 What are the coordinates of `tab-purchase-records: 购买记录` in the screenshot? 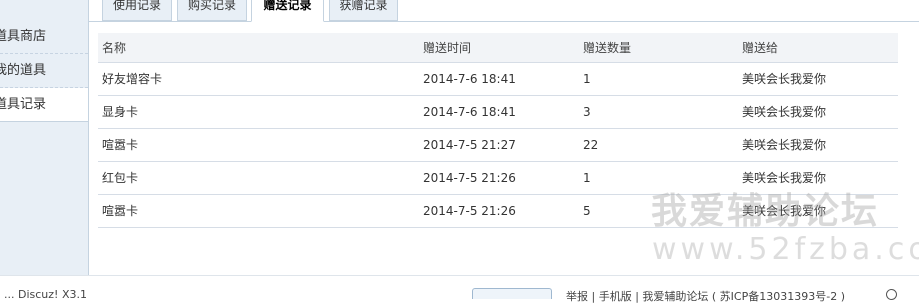 It's located at (212, 10).